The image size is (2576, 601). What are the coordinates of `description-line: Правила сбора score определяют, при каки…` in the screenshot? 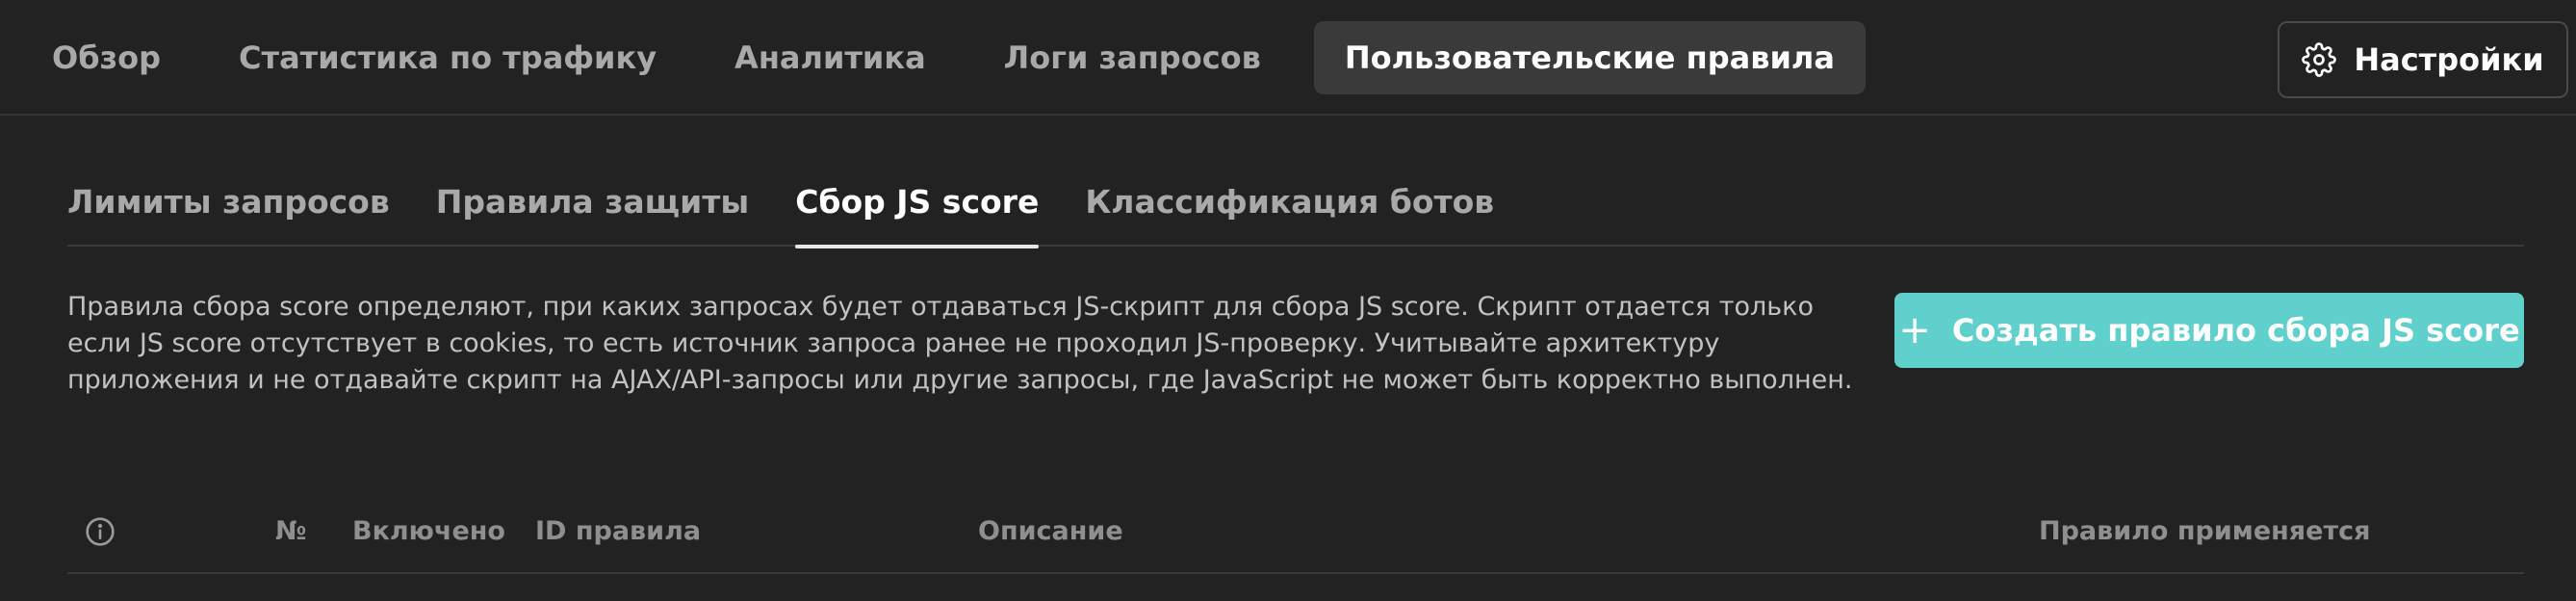 It's located at (941, 307).